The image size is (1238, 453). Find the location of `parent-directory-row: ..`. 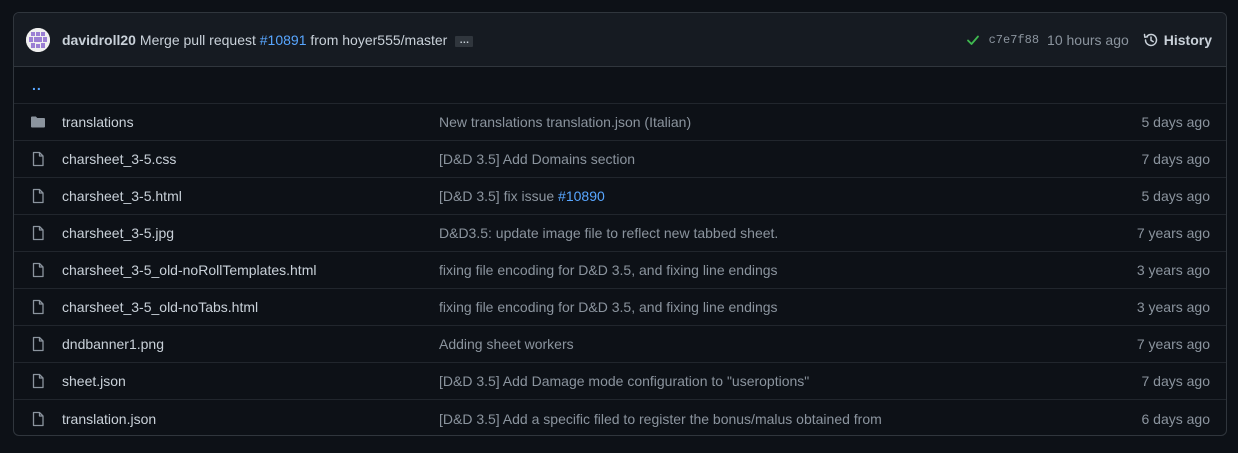

parent-directory-row: .. is located at coordinates (620, 85).